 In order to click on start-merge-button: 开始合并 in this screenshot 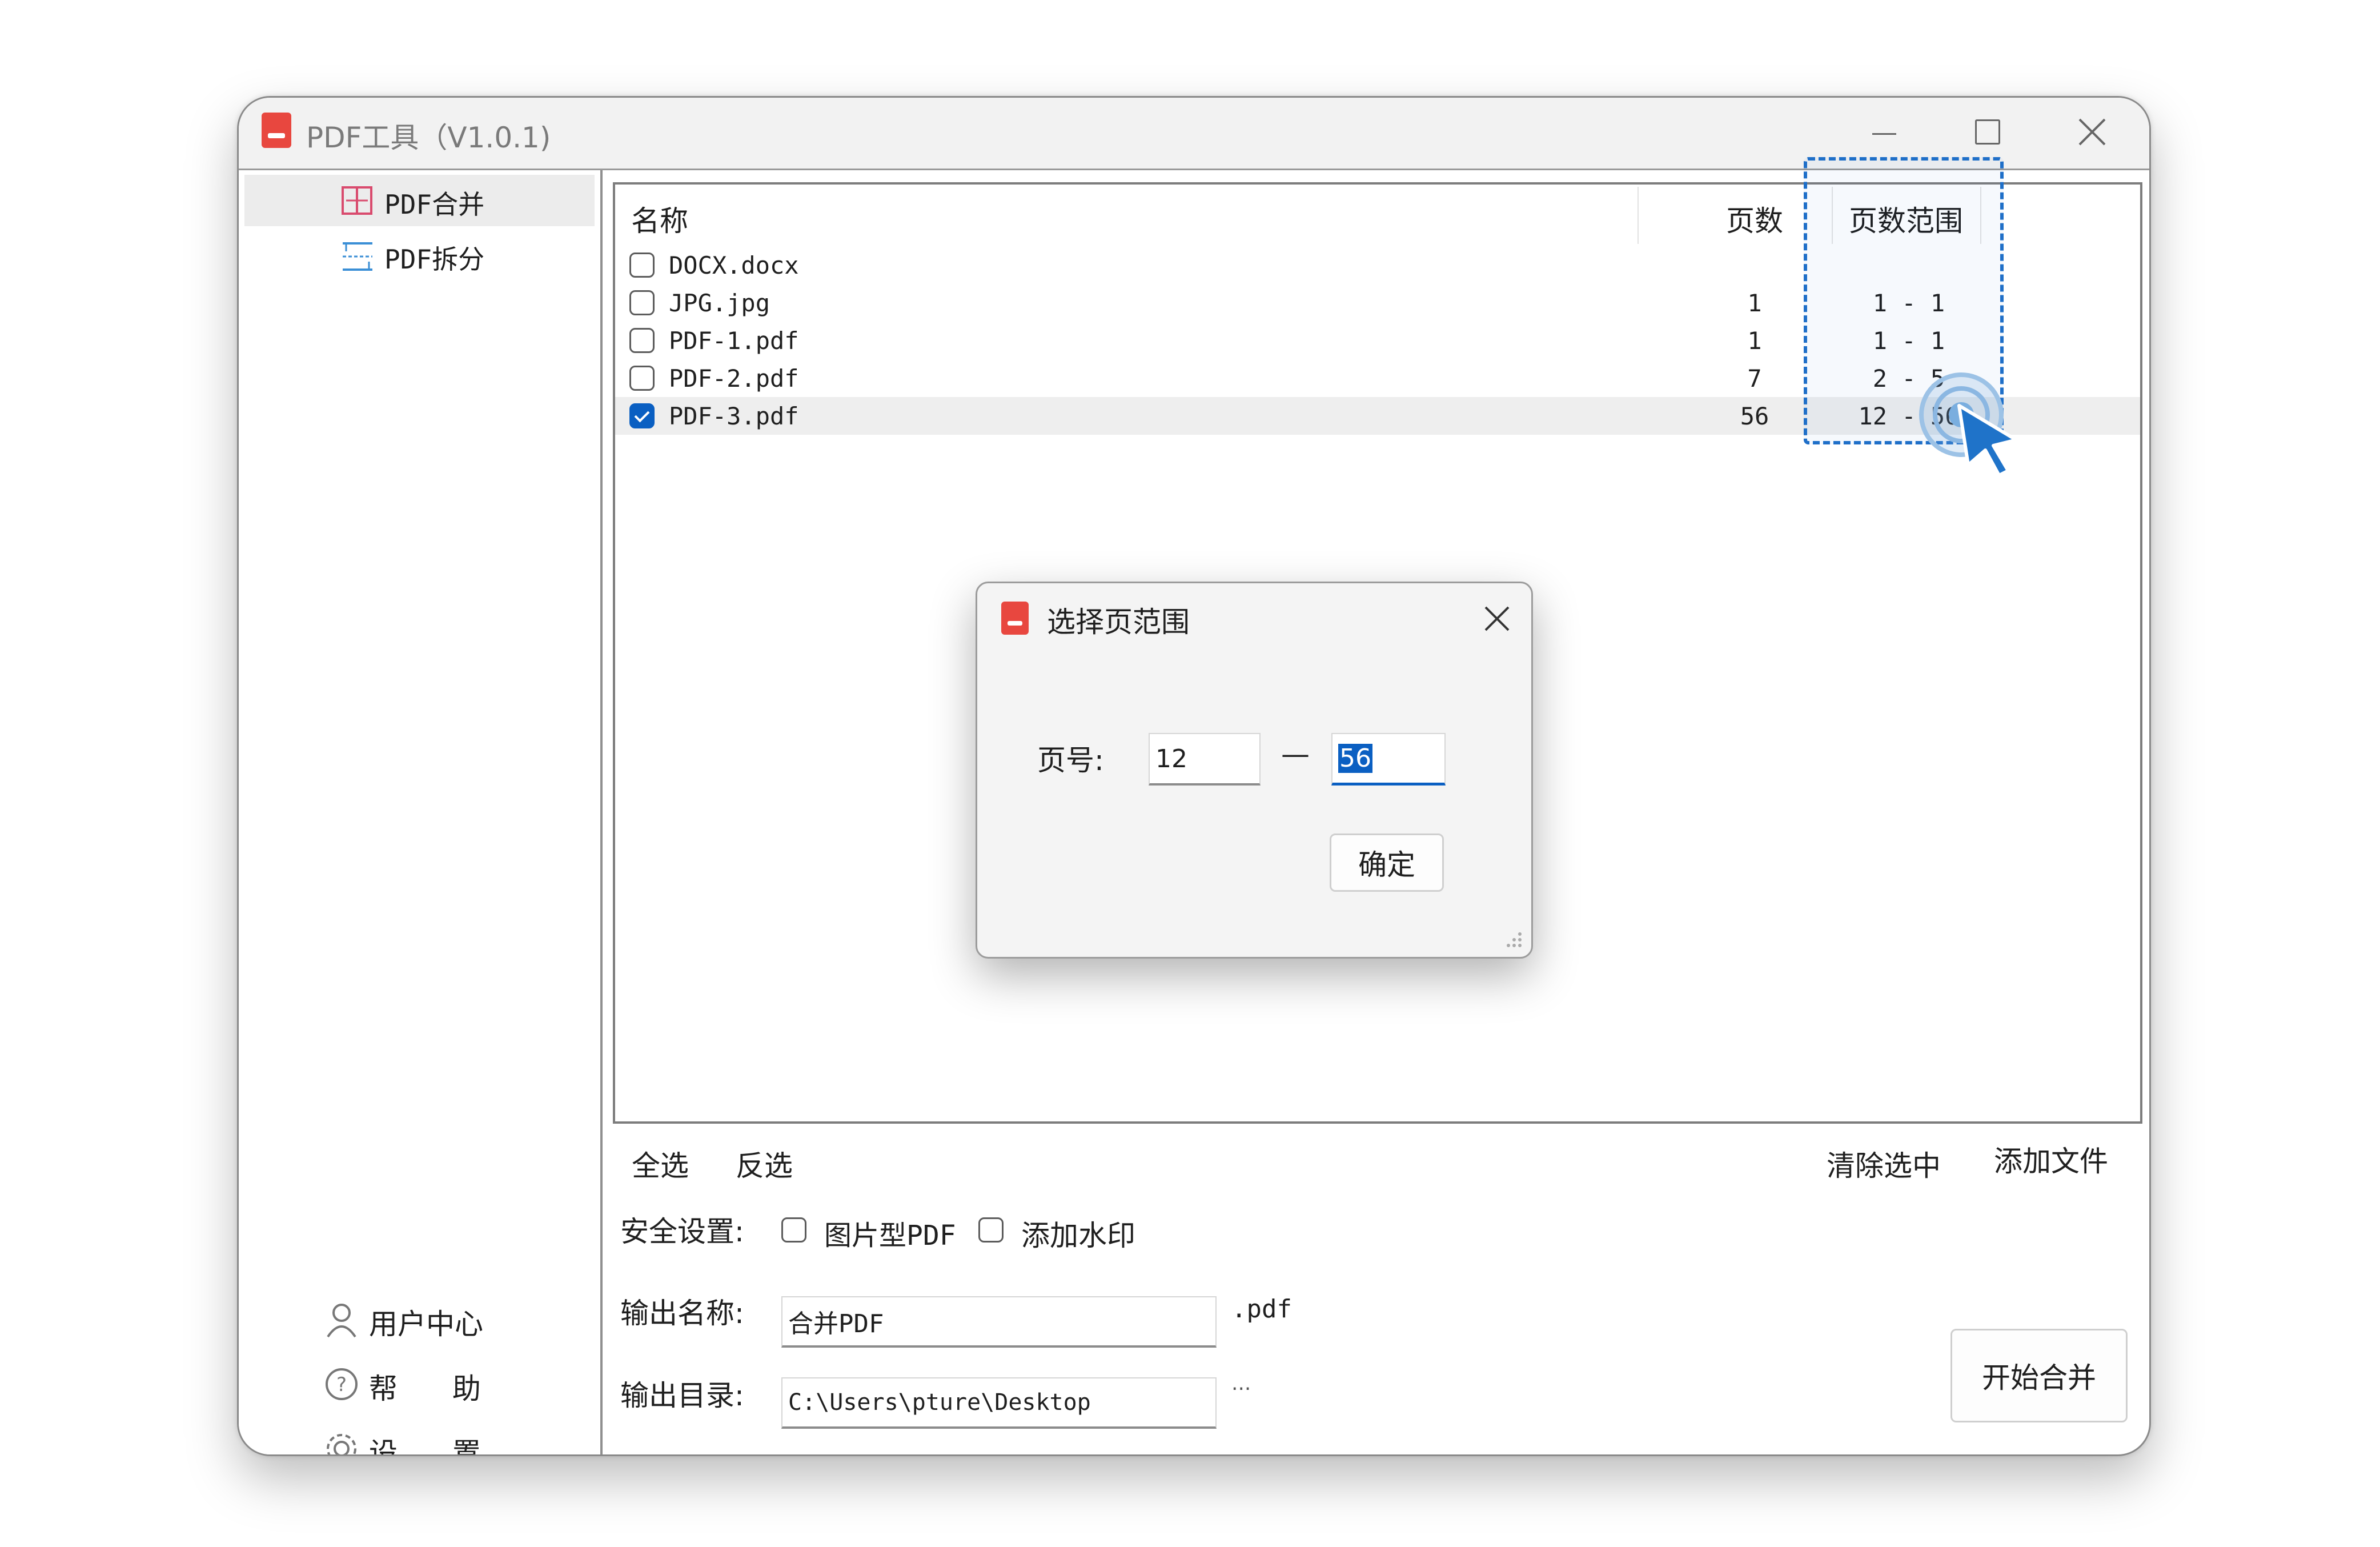, I will do `click(2039, 1375)`.